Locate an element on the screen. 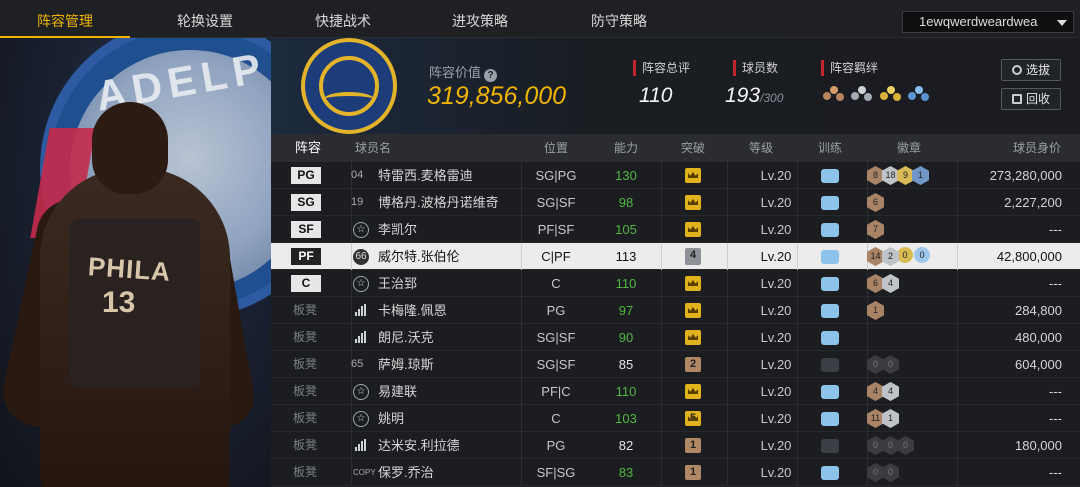 This screenshot has width=1080, height=487. select-player-button: 选拔 is located at coordinates (1031, 70).